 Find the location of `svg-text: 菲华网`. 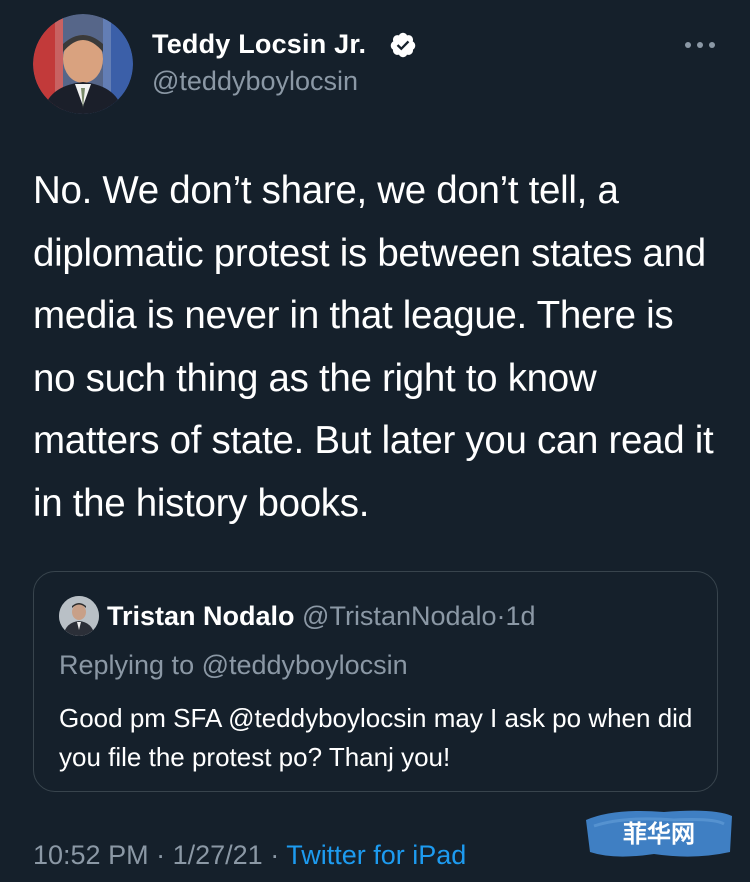

svg-text: 菲华网 is located at coordinates (659, 834).